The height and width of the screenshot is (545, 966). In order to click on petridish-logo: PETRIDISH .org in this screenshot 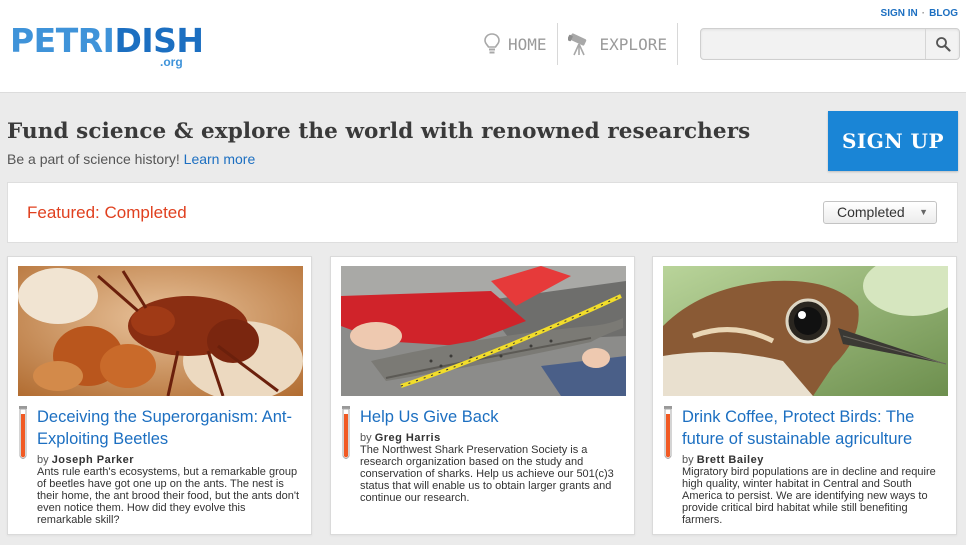, I will do `click(107, 45)`.